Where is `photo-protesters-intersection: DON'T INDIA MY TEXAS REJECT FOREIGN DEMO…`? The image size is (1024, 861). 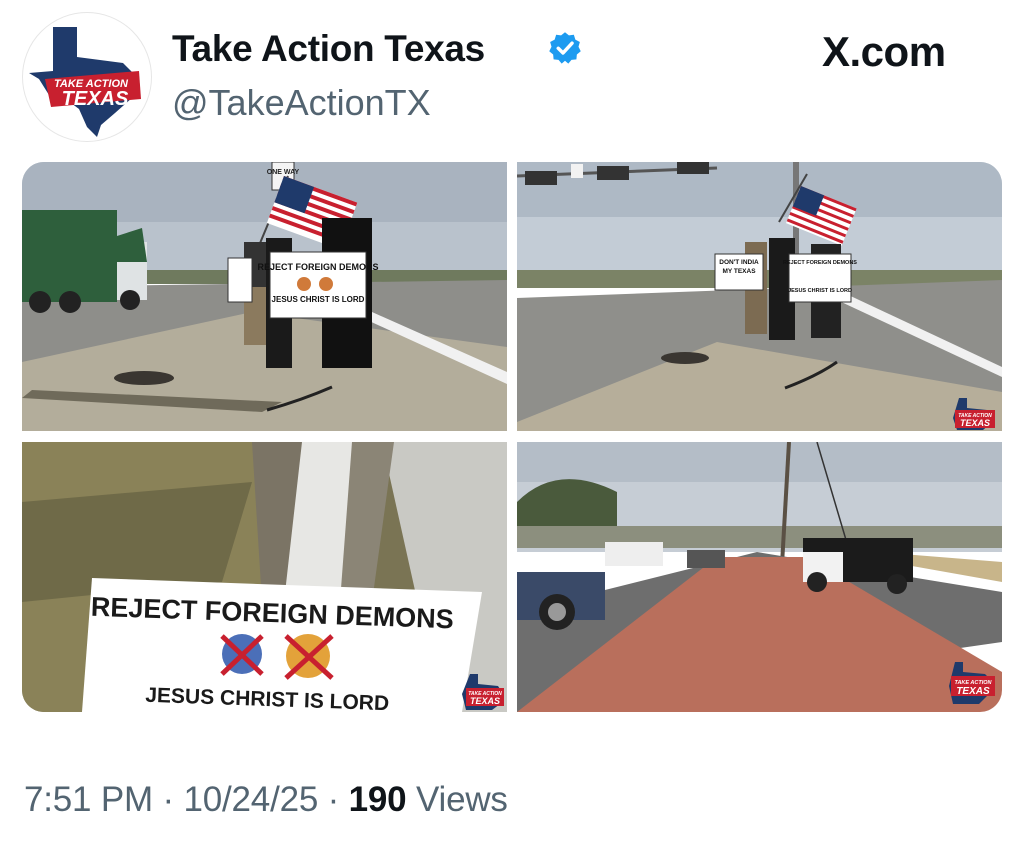 photo-protesters-intersection: DON'T INDIA MY TEXAS REJECT FOREIGN DEMO… is located at coordinates (759, 296).